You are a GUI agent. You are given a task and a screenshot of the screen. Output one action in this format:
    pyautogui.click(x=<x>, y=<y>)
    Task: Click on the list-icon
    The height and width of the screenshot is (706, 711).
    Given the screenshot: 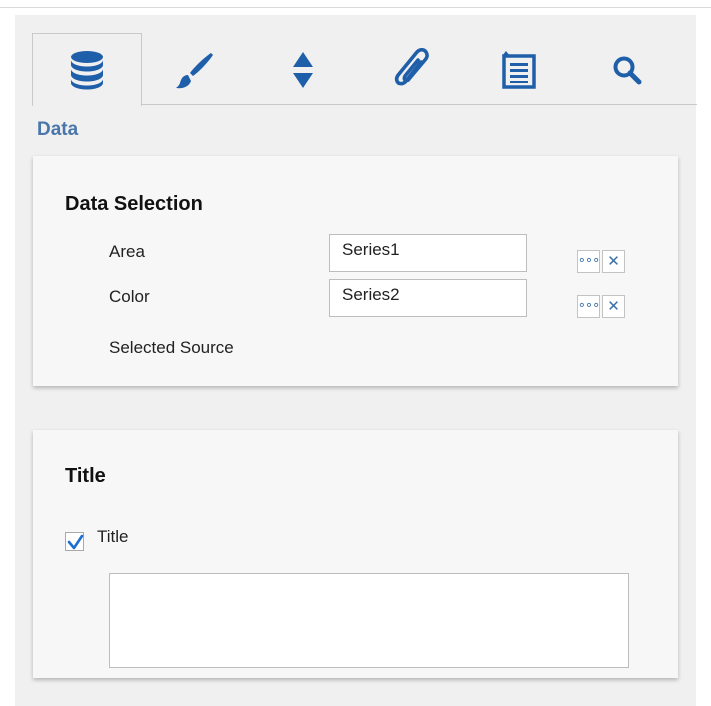 What is the action you would take?
    pyautogui.click(x=519, y=70)
    